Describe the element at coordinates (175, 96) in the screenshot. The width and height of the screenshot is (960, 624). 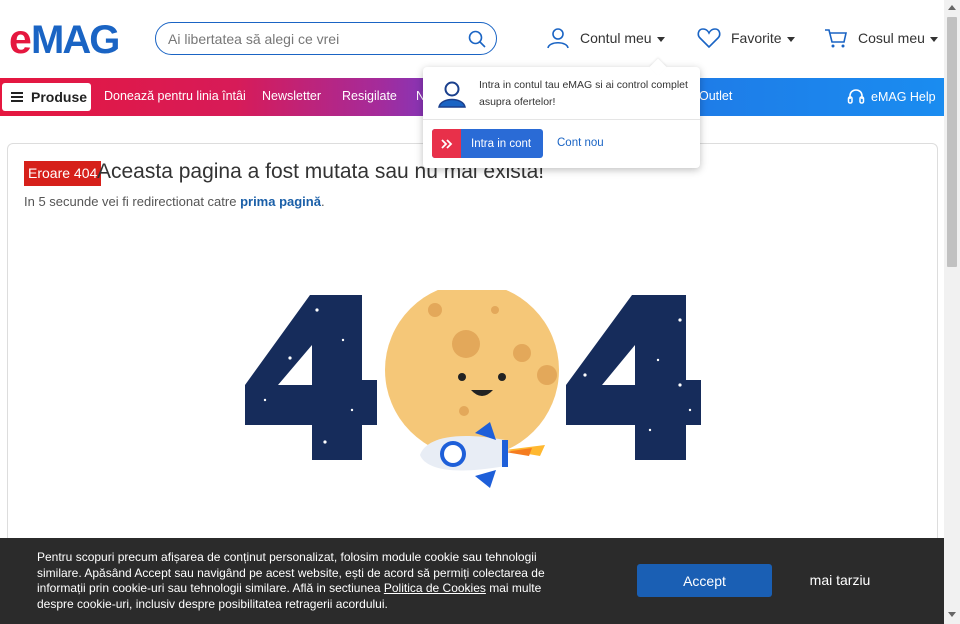
I see `nav-link-donate: Donează pentru linia întâi` at that location.